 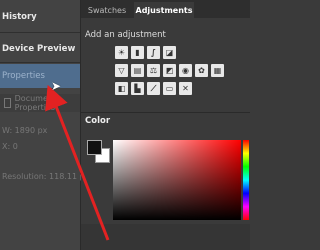 I want to click on tab-swatches: Swatches, so click(x=107, y=10).